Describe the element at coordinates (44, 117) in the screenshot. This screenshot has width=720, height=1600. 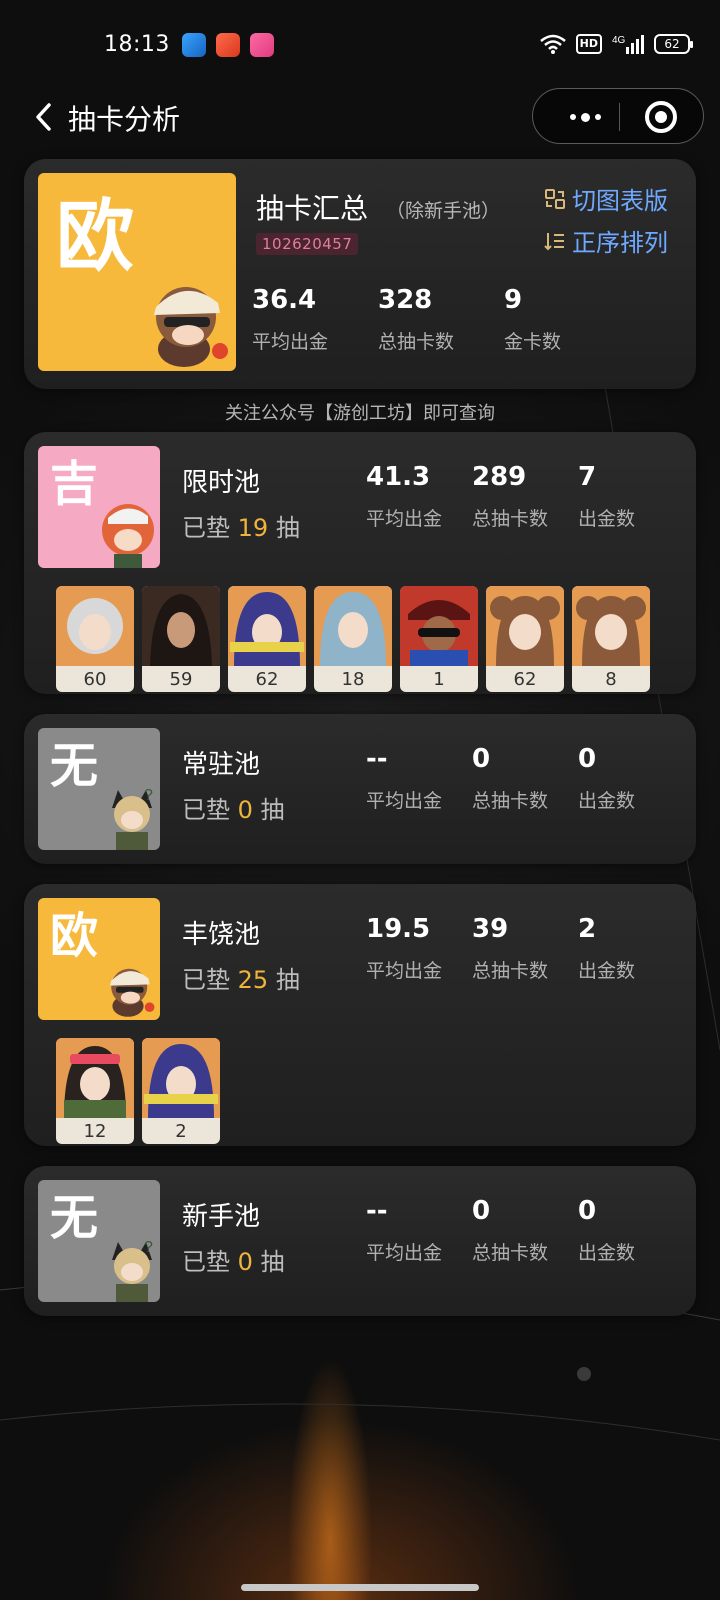
I see `chevron-left-icon` at that location.